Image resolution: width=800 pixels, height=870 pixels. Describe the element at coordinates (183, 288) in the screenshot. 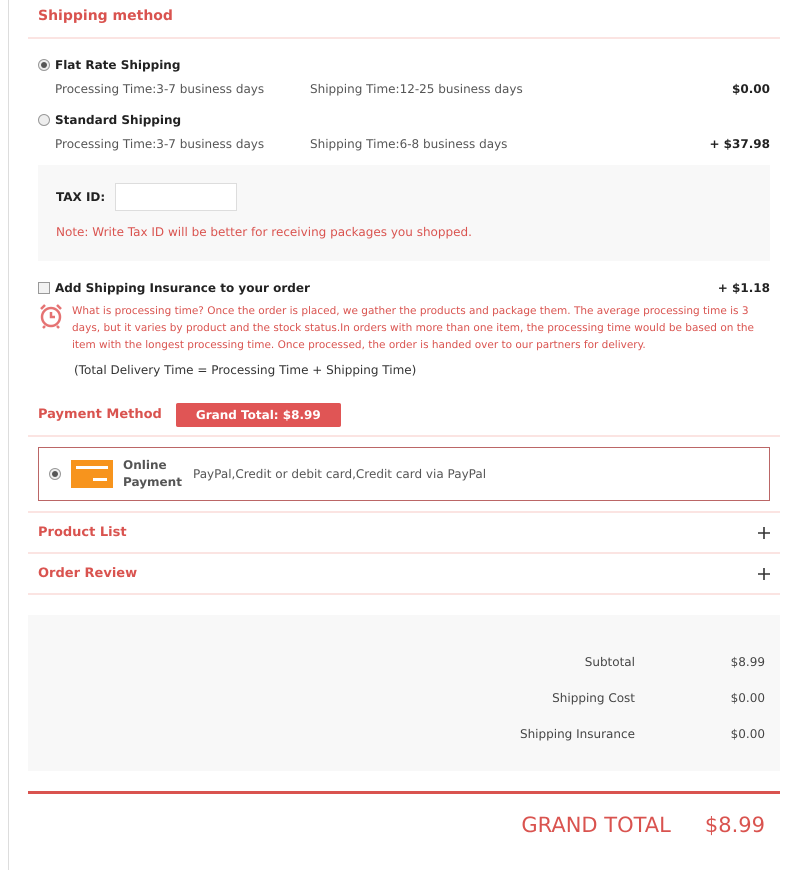

I see `insurance-label: Add Shipping Insurance to your order` at that location.